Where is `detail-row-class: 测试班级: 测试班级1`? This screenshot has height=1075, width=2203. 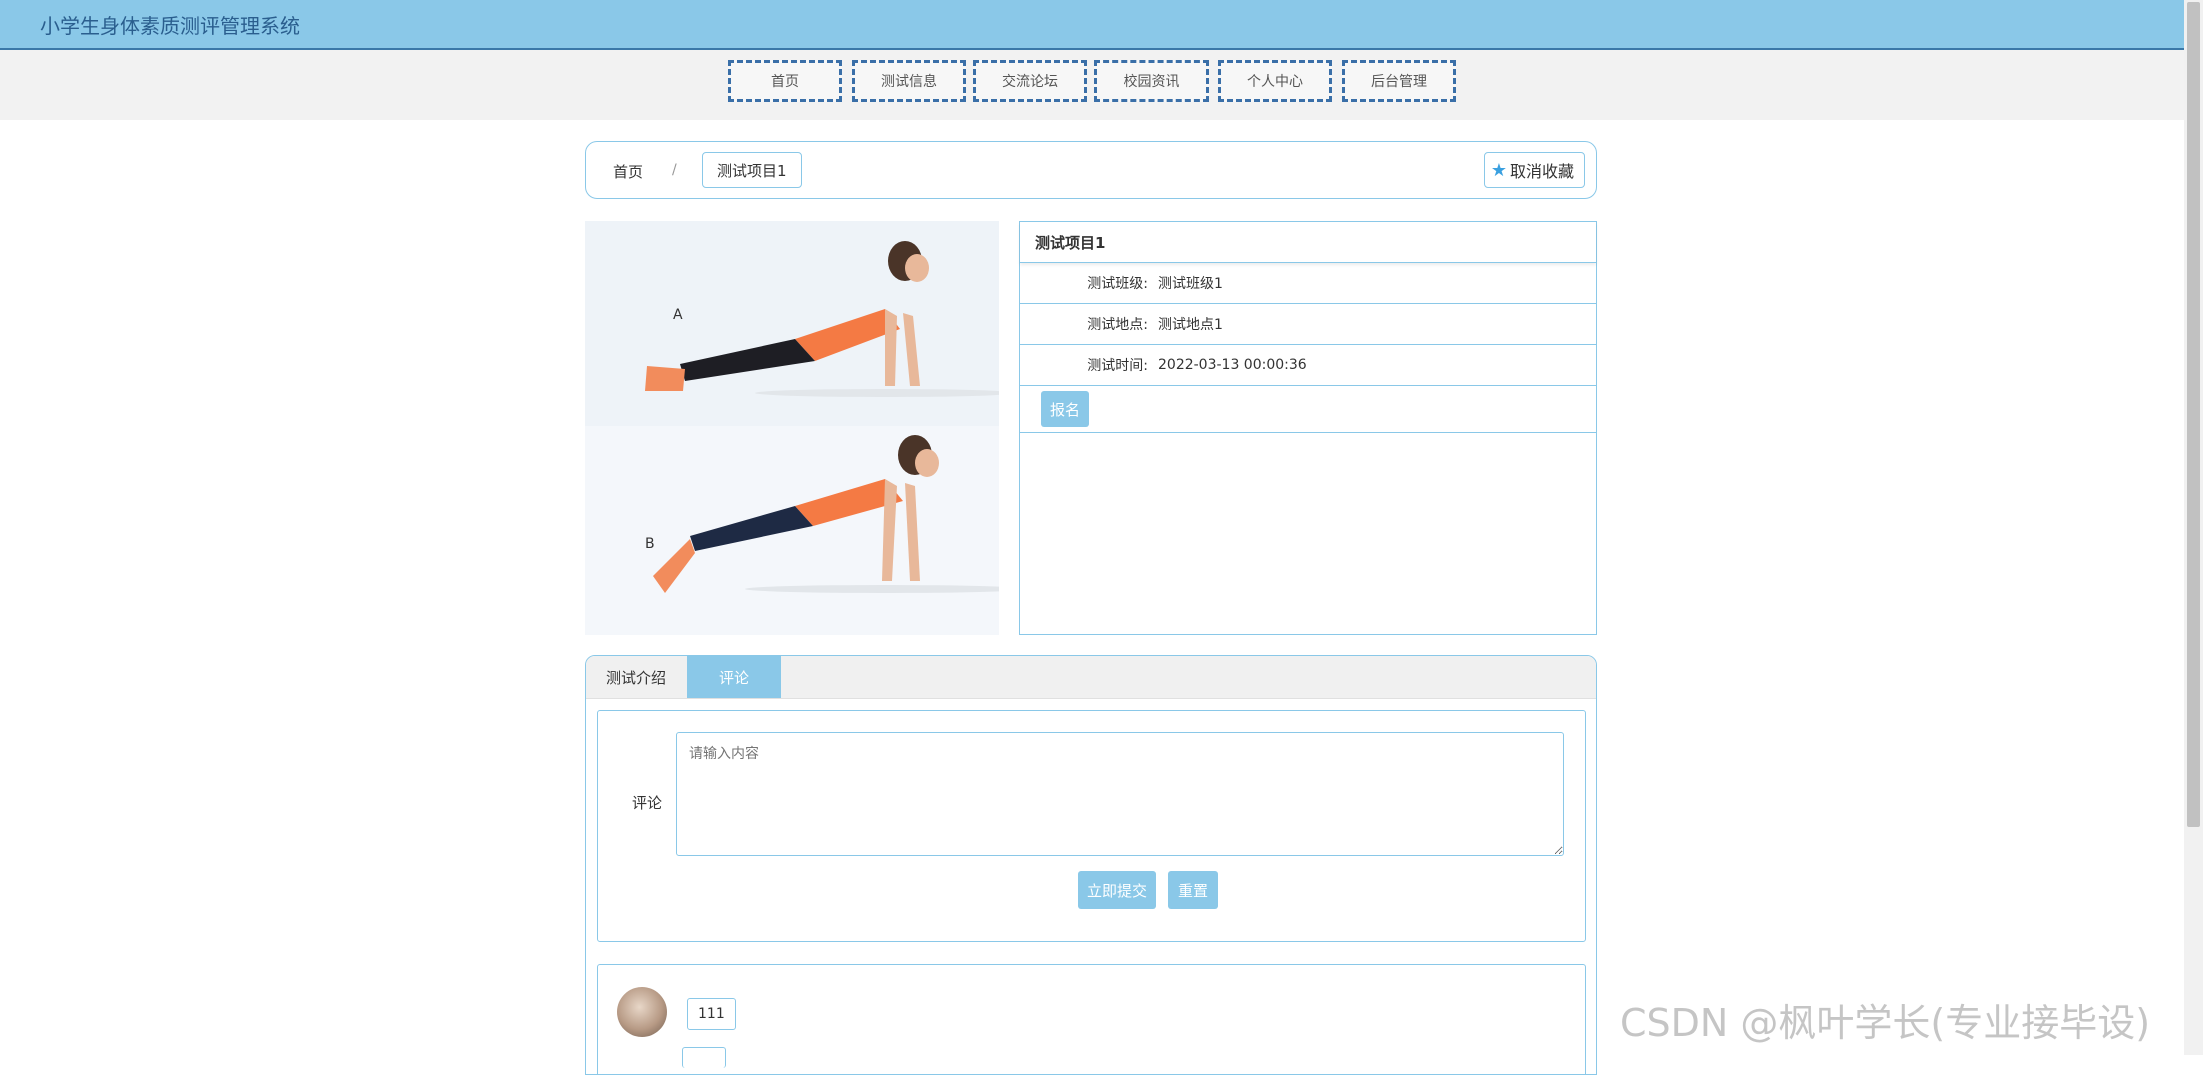
detail-row-class: 测试班级: 测试班级1 is located at coordinates (1308, 283).